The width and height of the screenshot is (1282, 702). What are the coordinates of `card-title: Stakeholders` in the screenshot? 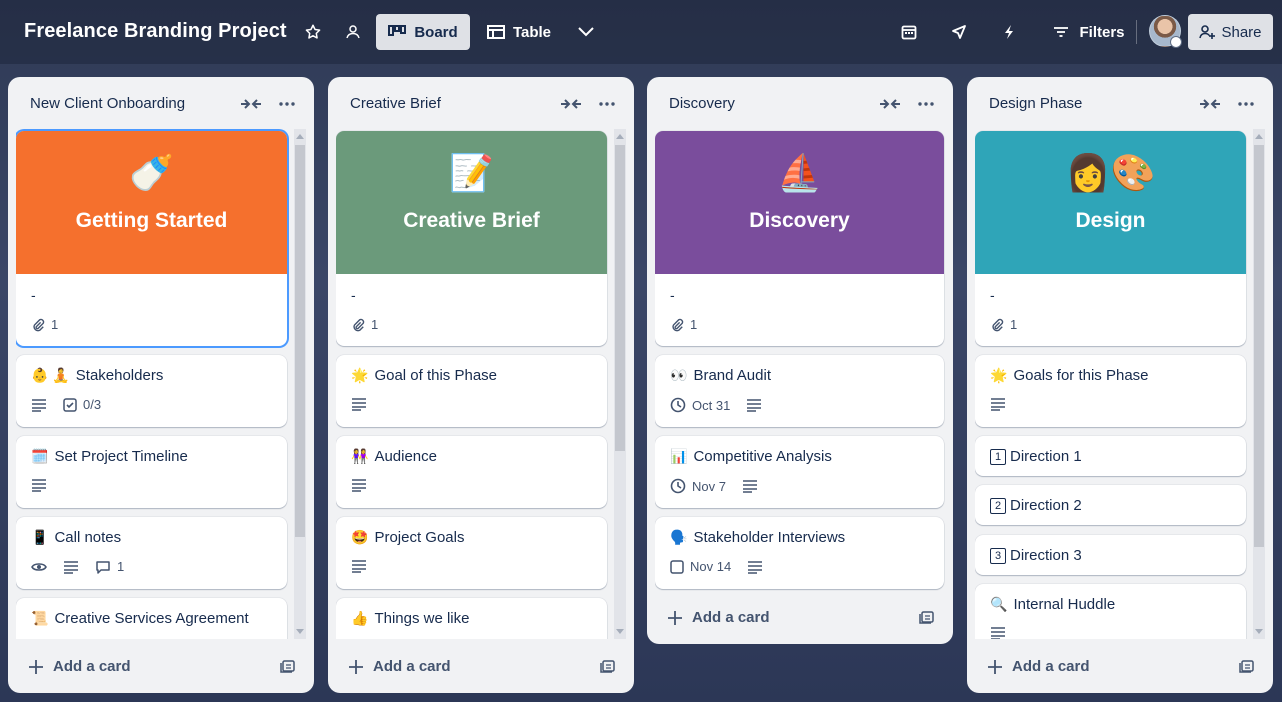 It's located at (119, 375).